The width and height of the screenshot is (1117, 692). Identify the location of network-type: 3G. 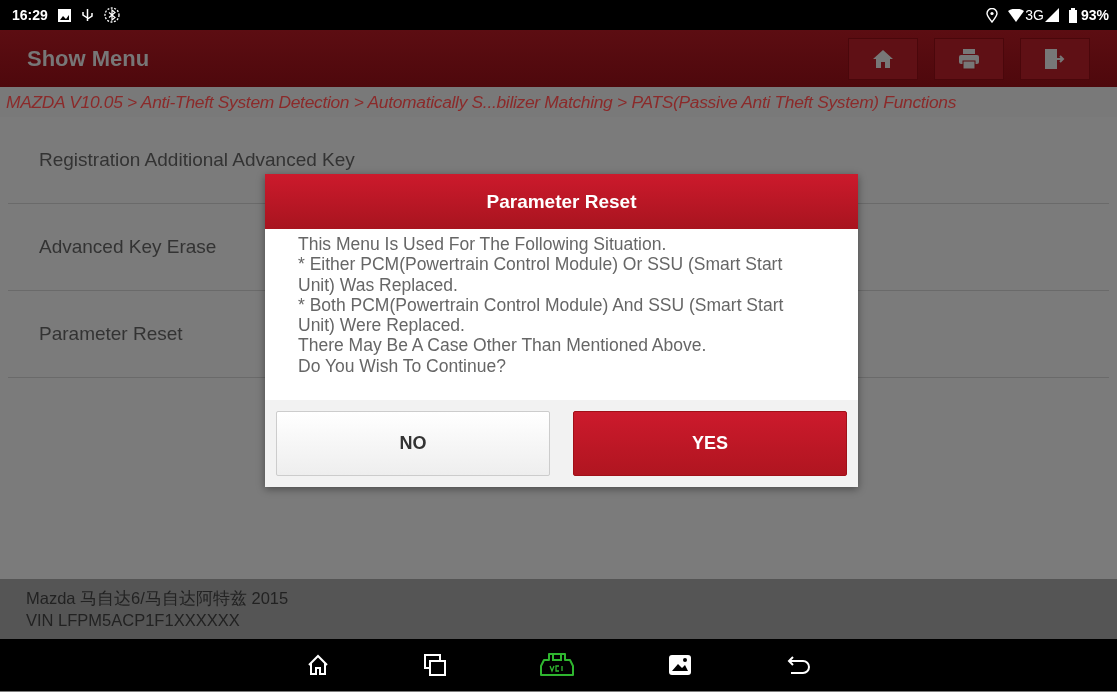
(1034, 15).